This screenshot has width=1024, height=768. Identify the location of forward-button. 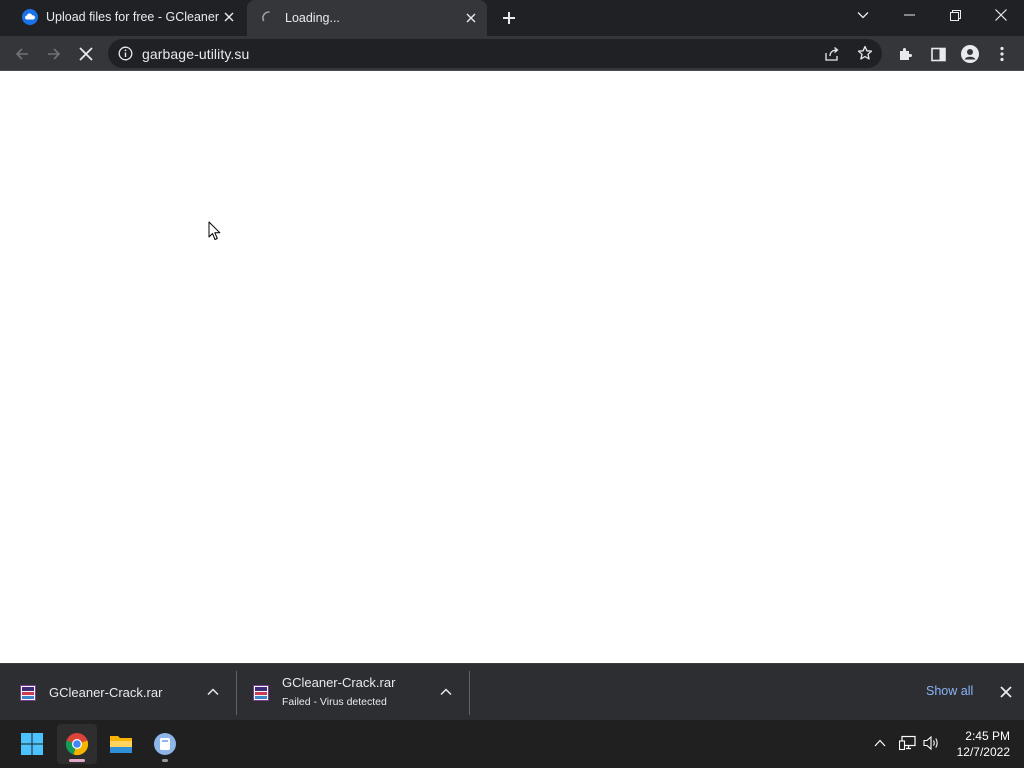
(54, 54).